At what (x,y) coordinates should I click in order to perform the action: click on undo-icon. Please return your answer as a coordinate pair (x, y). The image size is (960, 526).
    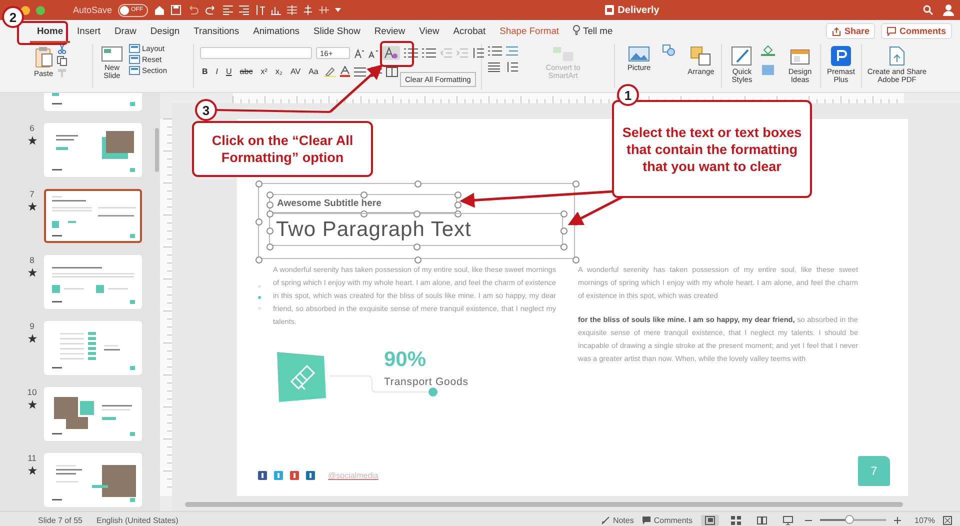
    Looking at the image, I should click on (193, 10).